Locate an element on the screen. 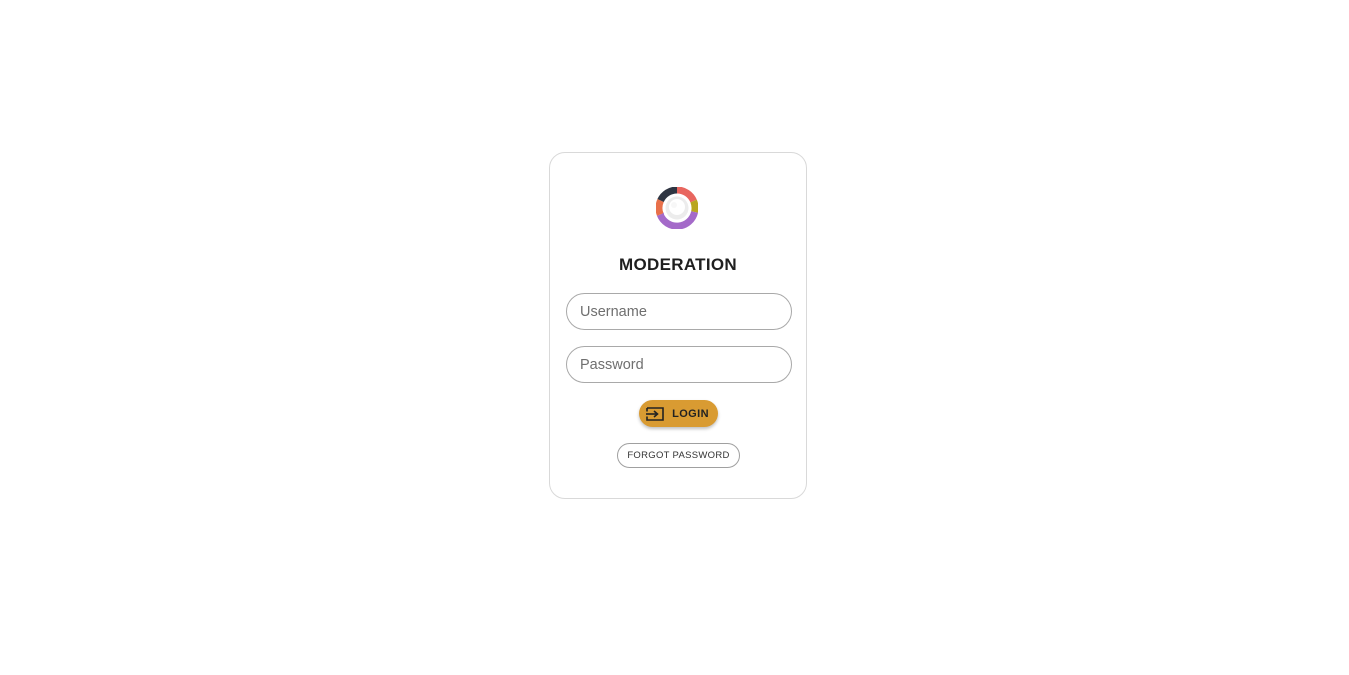 Image resolution: width=1349 pixels, height=675 pixels. login-card: MODERATION LOGIN FORGOT PASSWORD is located at coordinates (678, 325).